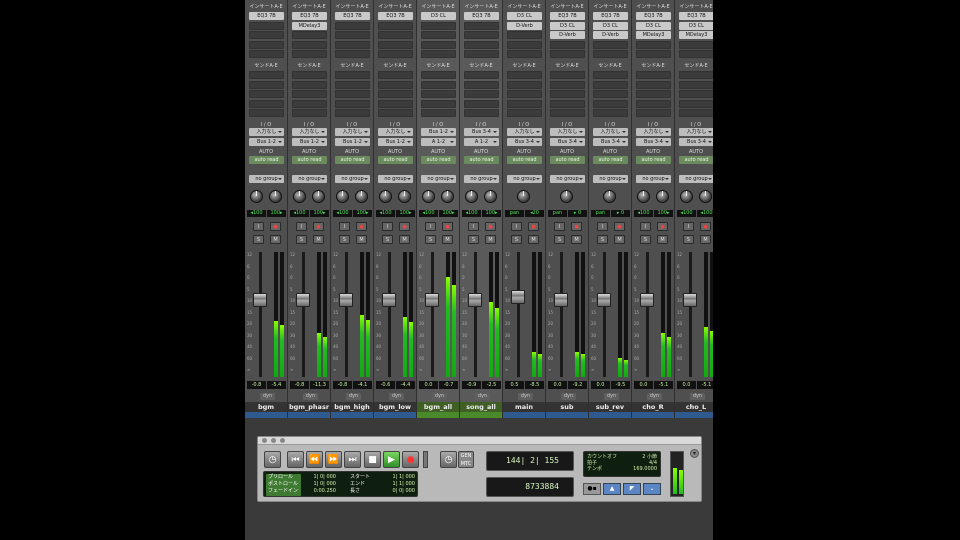  I want to click on pan-knob, so click(566, 196).